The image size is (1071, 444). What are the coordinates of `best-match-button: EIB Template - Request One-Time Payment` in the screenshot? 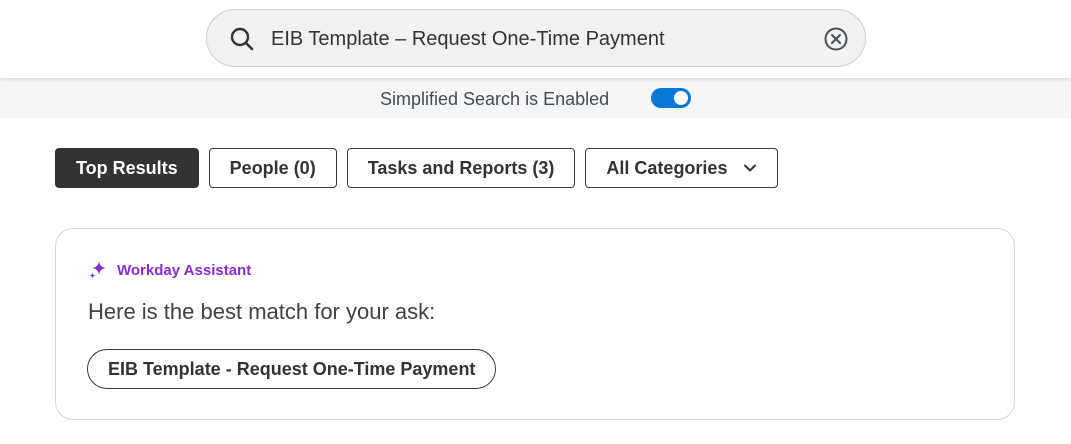 It's located at (292, 369).